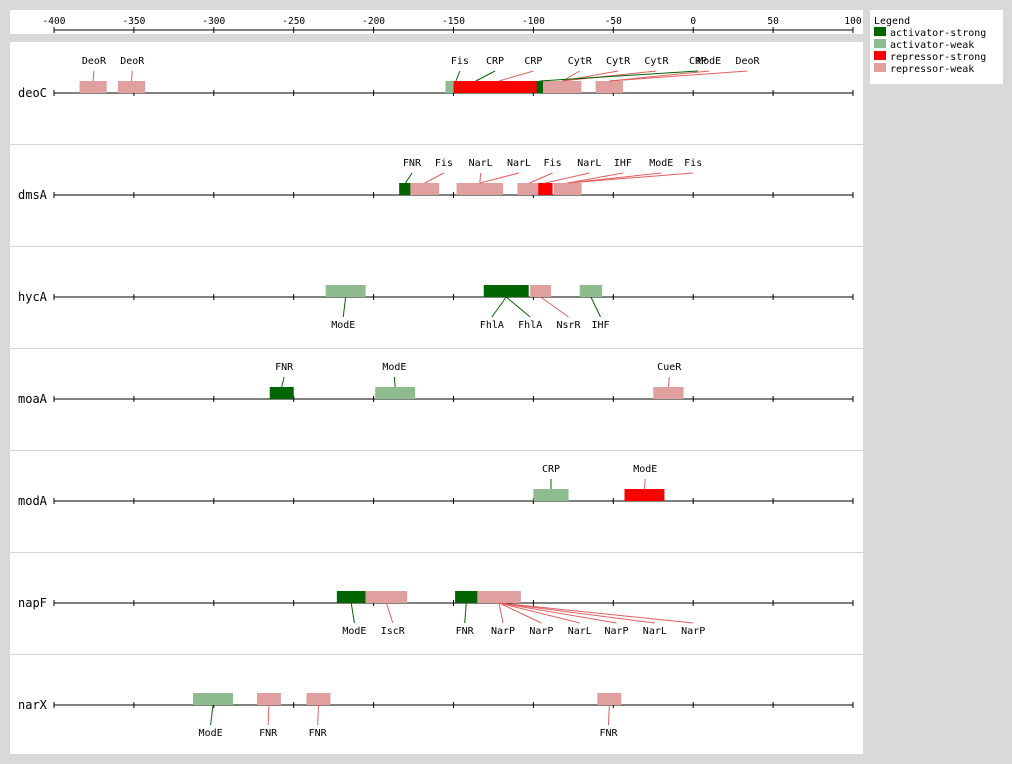 This screenshot has height=764, width=1012. Describe the element at coordinates (591, 291) in the screenshot. I see `binding-site-ihf` at that location.